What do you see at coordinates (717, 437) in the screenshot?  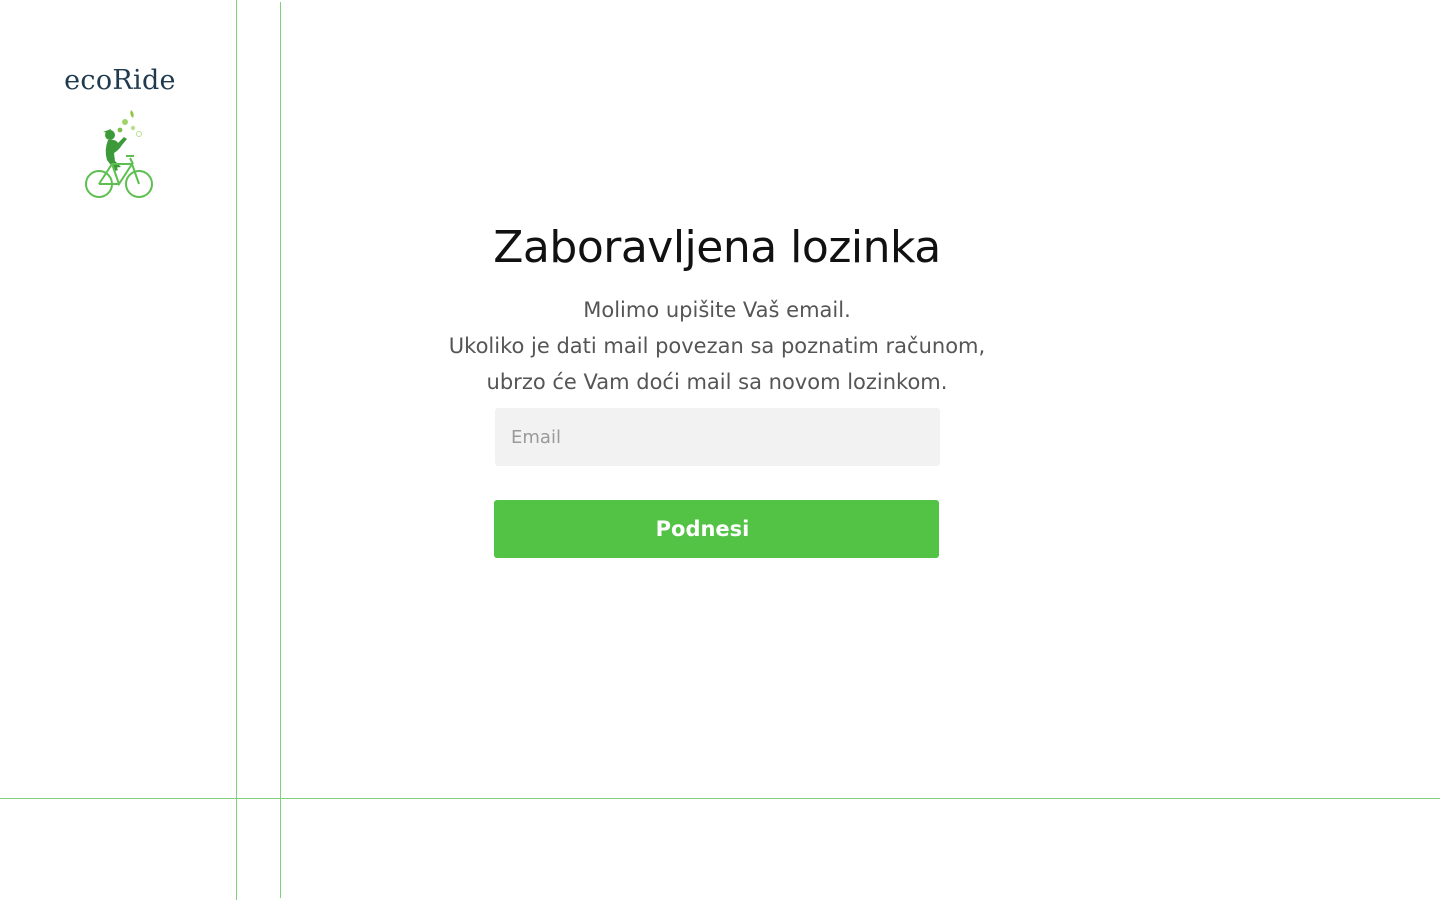 I see `email-field` at bounding box center [717, 437].